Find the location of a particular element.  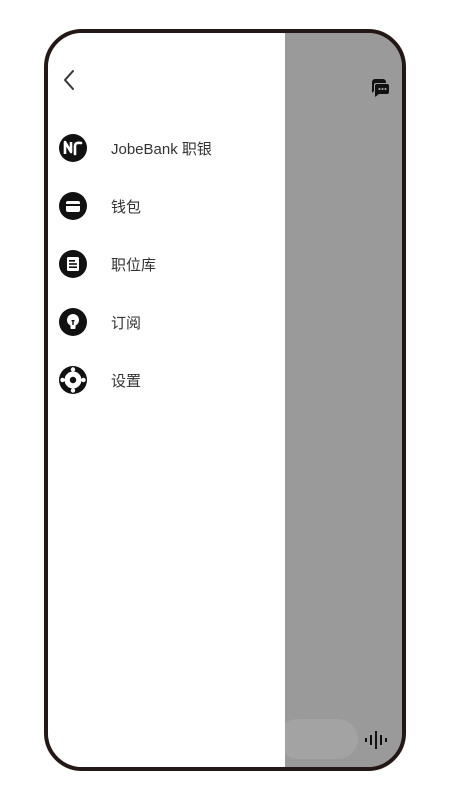

chat-bubble-icon is located at coordinates (380, 87).